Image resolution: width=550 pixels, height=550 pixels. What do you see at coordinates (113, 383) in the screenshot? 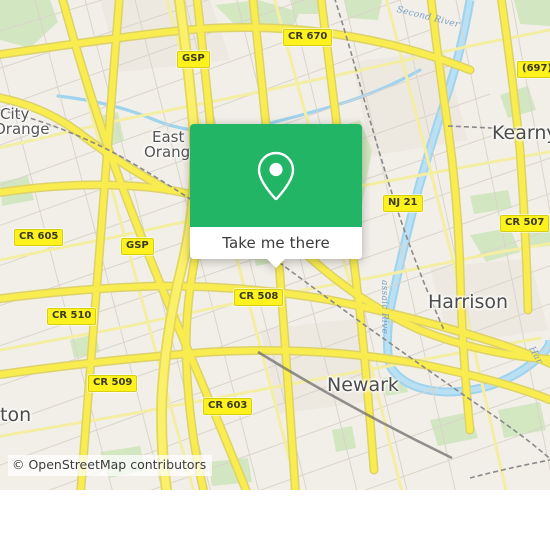
I see `shield-cr-509: CR 509` at bounding box center [113, 383].